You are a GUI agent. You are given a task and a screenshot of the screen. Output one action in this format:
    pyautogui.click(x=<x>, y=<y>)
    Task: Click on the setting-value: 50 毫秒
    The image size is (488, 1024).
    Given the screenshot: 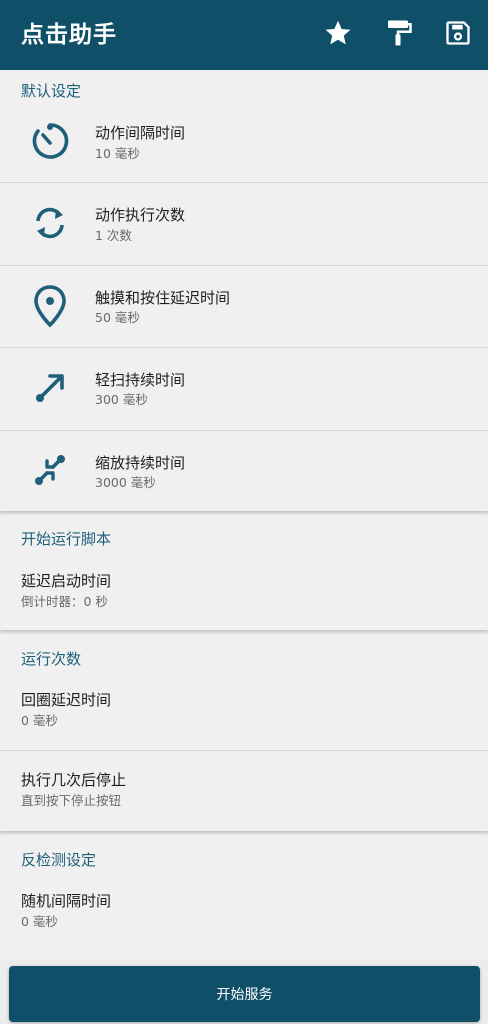 What is the action you would take?
    pyautogui.click(x=117, y=317)
    